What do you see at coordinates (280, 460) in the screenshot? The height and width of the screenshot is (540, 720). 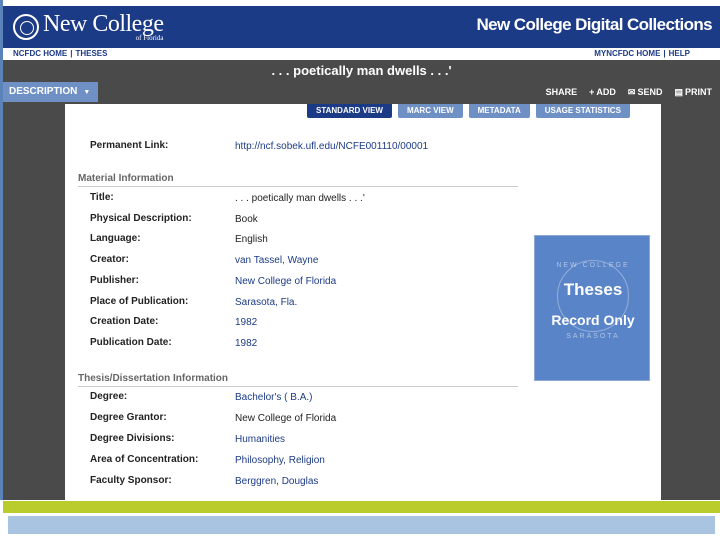 I see `thesis-field-value: Philosophy, Religion` at bounding box center [280, 460].